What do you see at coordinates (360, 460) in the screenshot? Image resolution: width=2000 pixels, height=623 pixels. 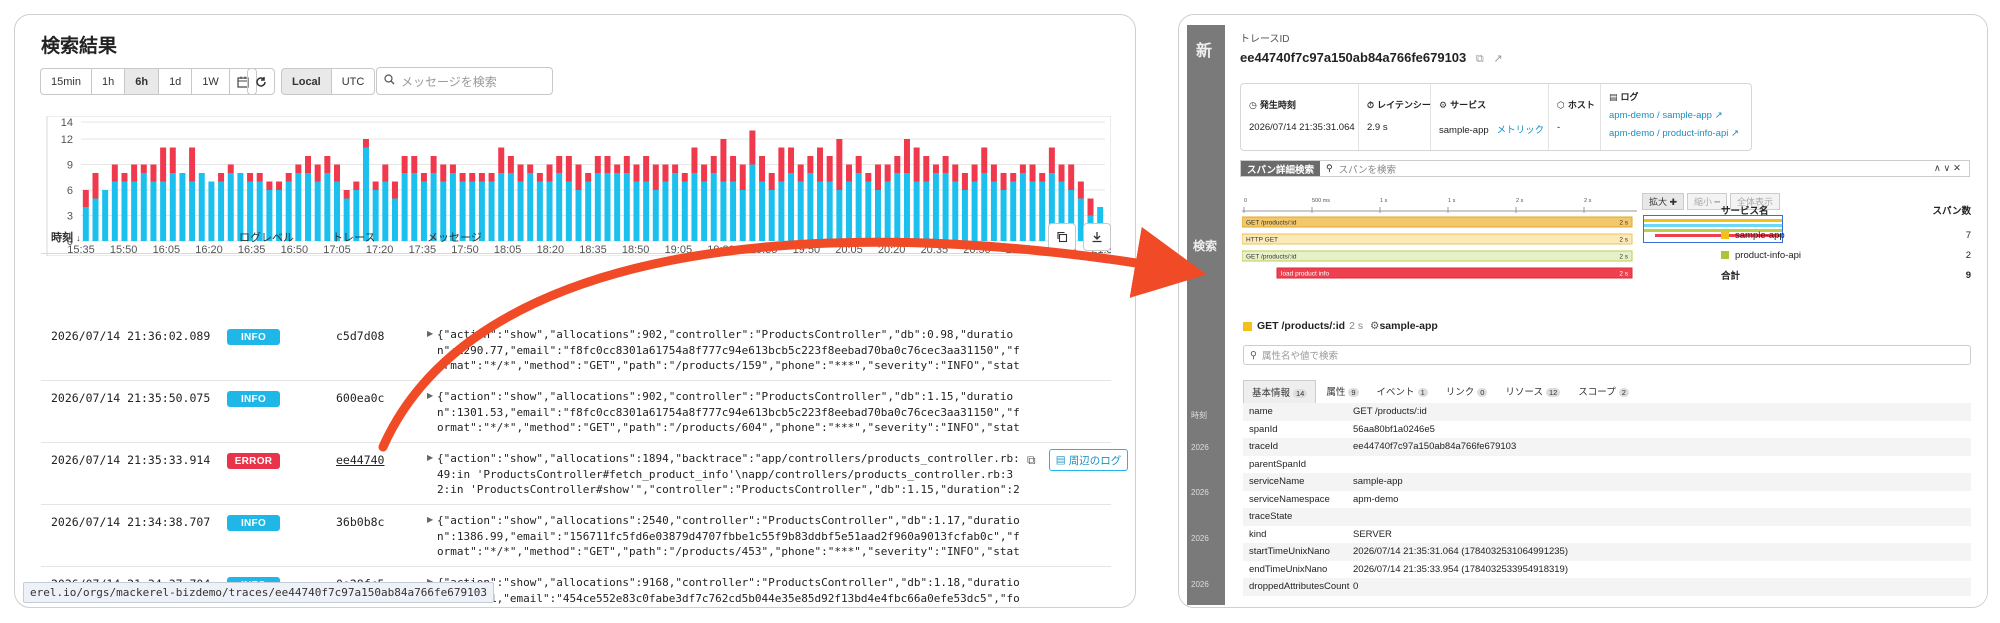 I see `trace-link: ee44740` at bounding box center [360, 460].